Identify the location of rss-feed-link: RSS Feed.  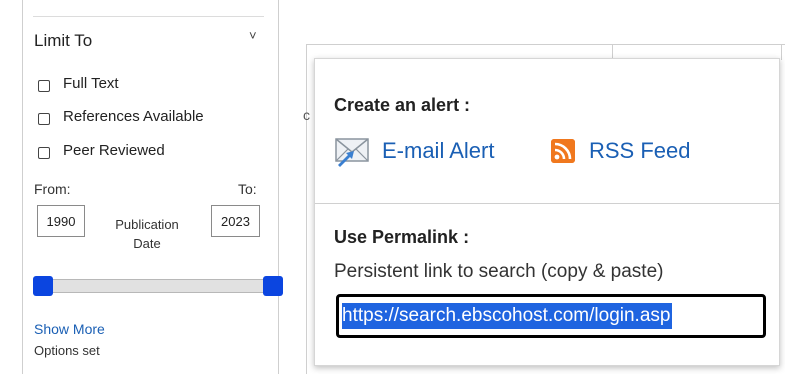
(621, 151).